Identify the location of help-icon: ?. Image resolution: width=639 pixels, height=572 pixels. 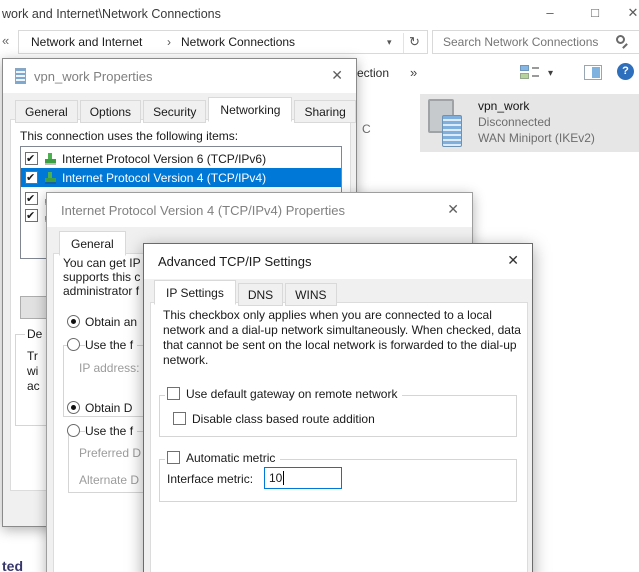
(625, 71).